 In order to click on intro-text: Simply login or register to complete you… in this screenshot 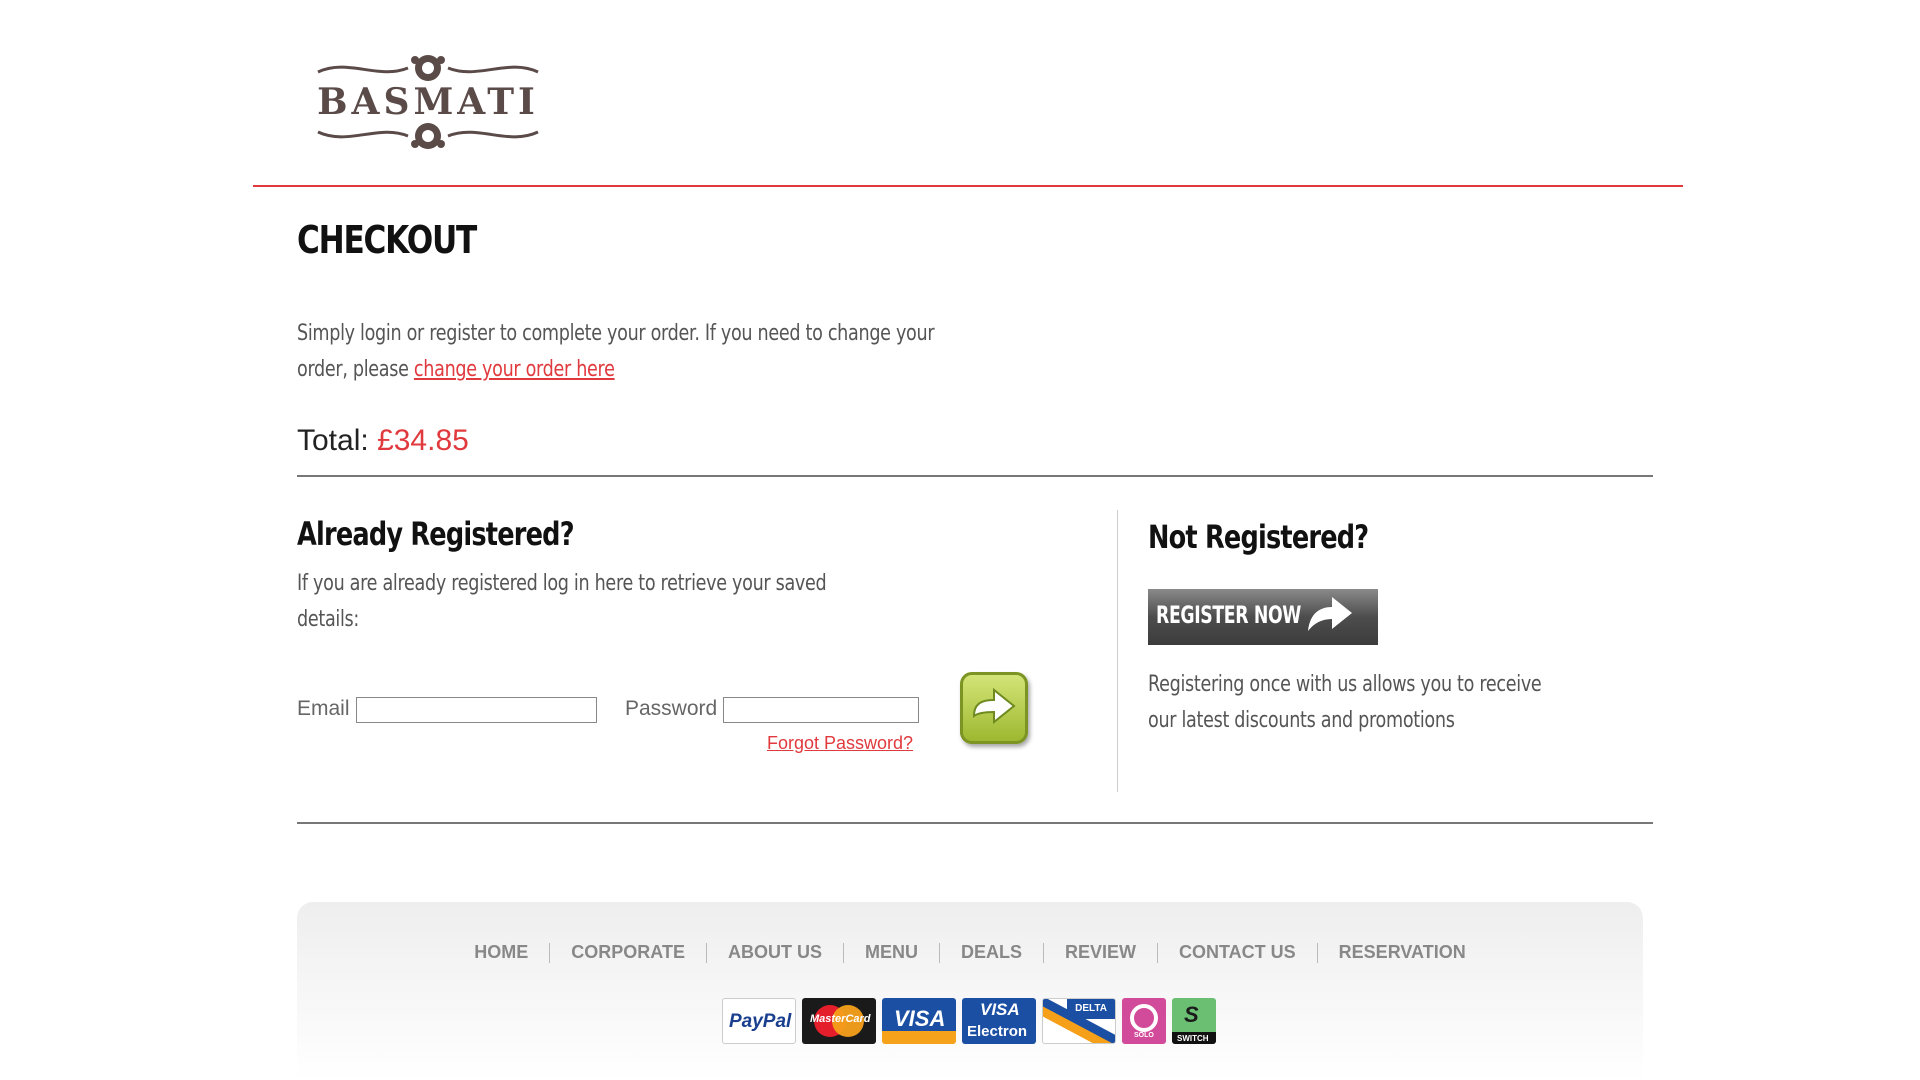, I will do `click(616, 351)`.